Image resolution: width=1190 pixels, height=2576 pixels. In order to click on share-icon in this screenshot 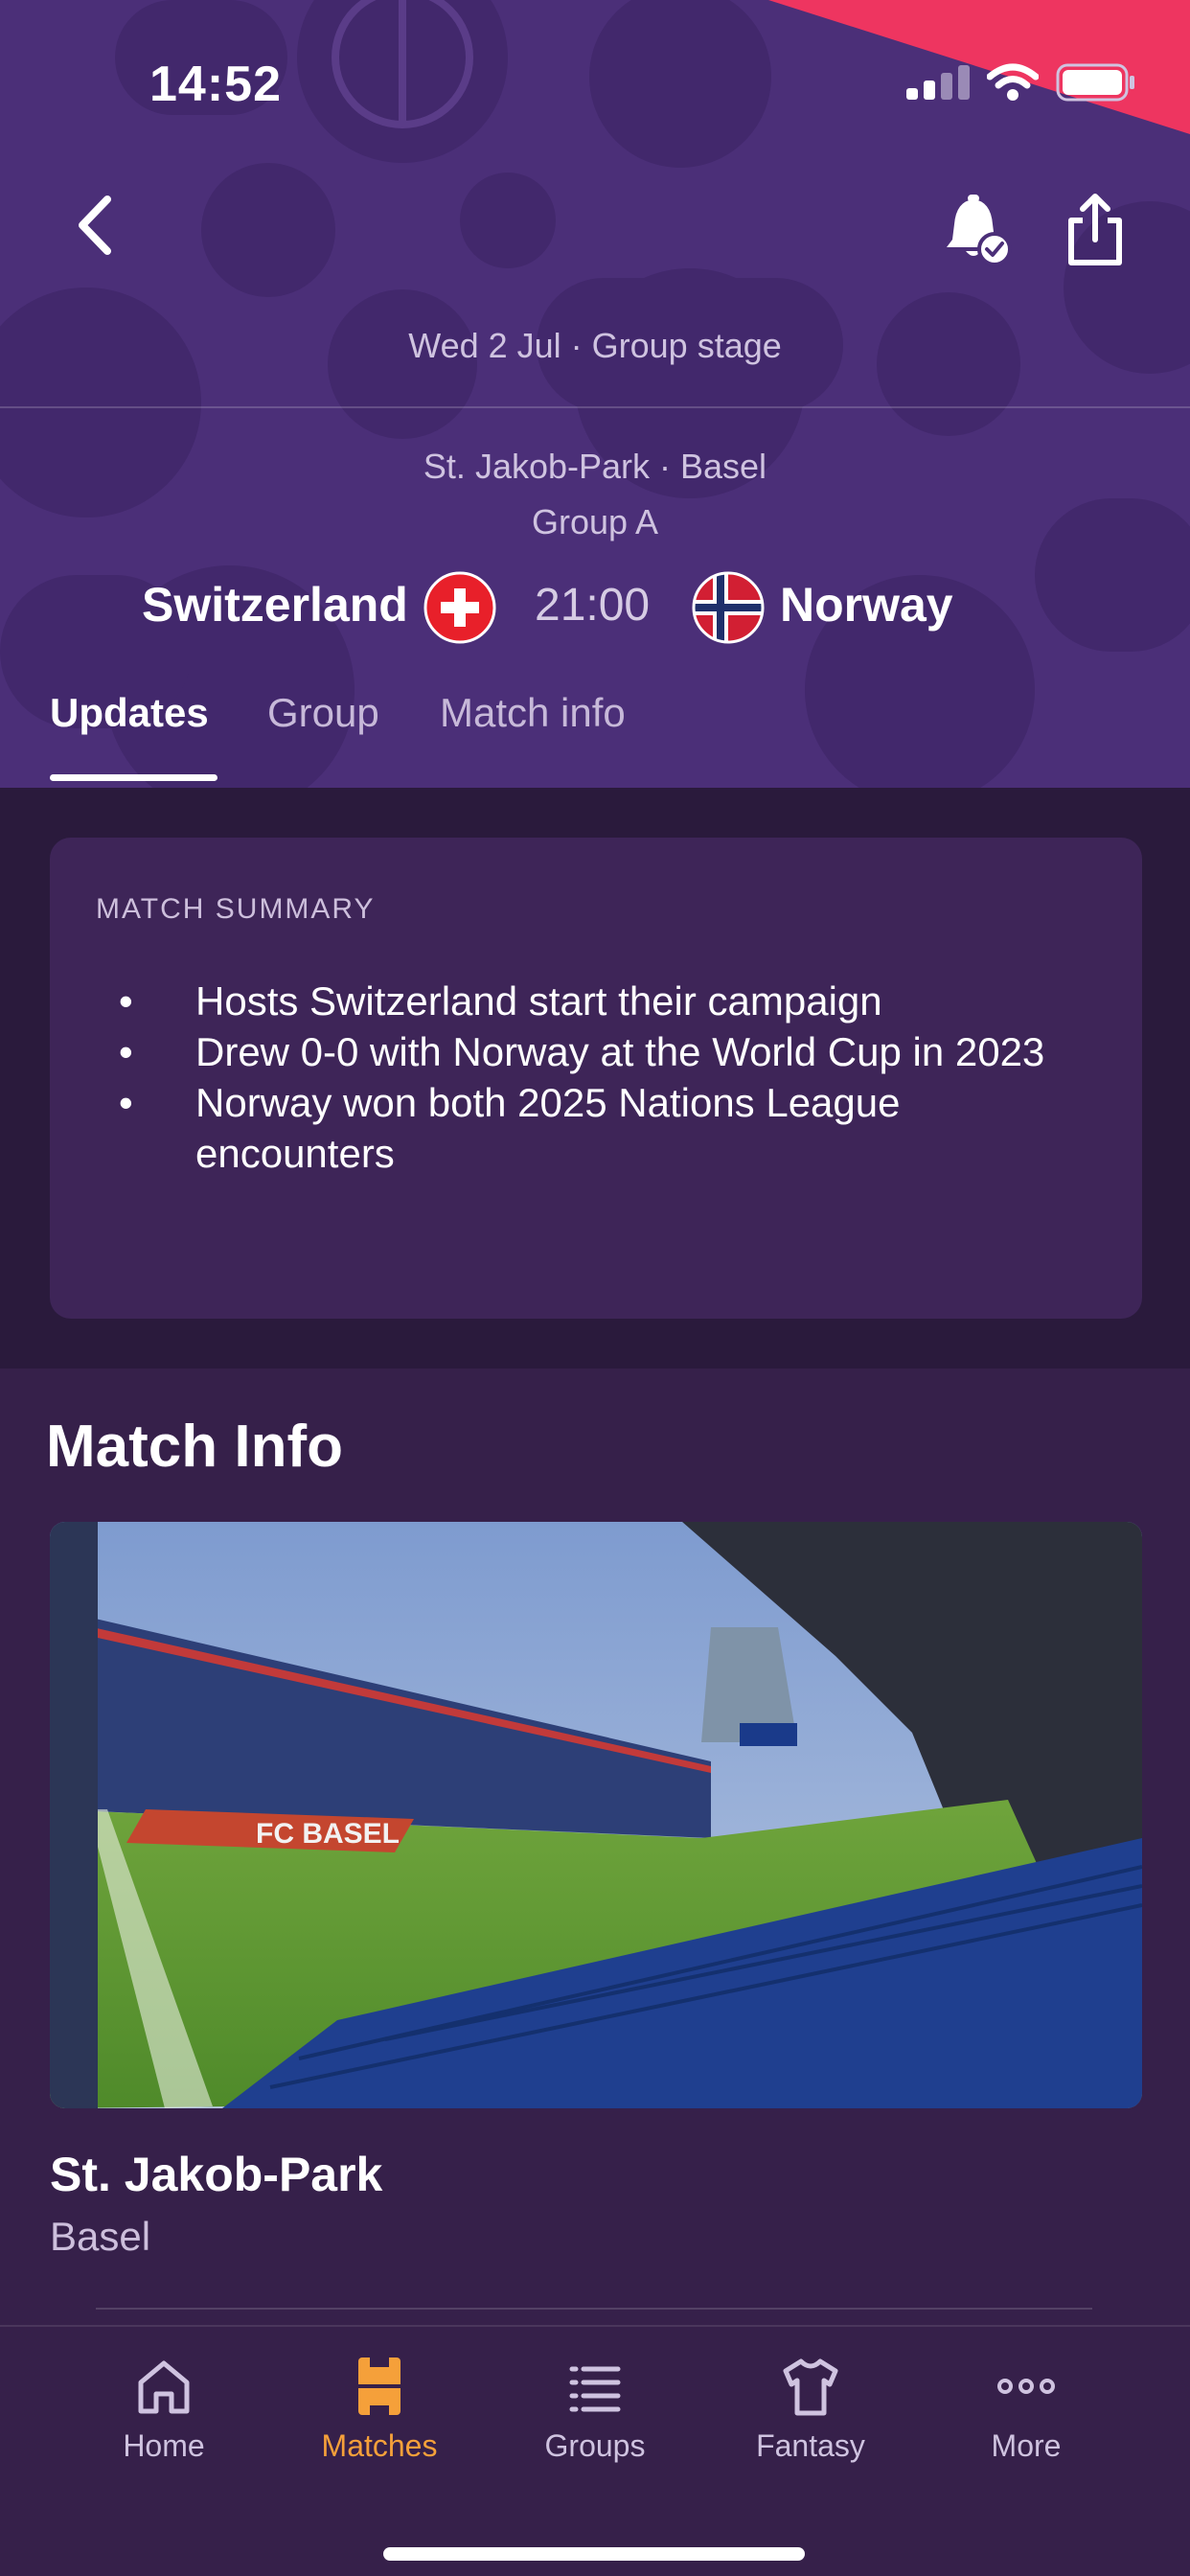, I will do `click(1095, 229)`.